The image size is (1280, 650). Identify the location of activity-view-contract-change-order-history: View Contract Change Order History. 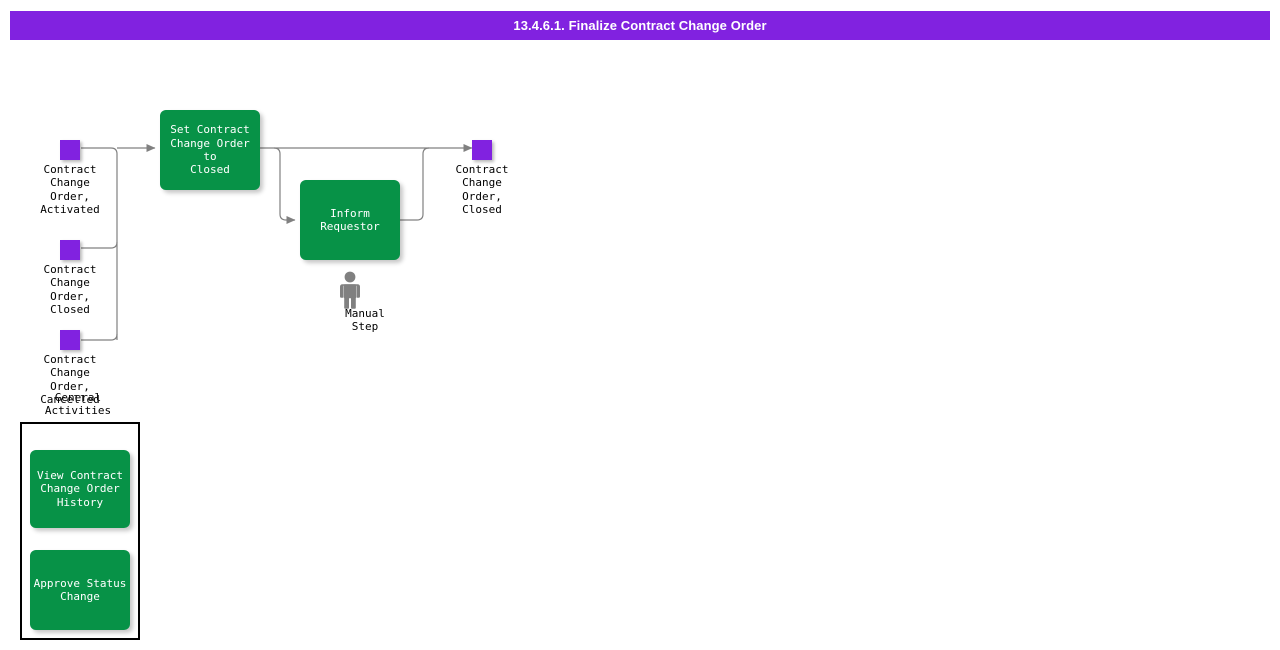
(80, 489).